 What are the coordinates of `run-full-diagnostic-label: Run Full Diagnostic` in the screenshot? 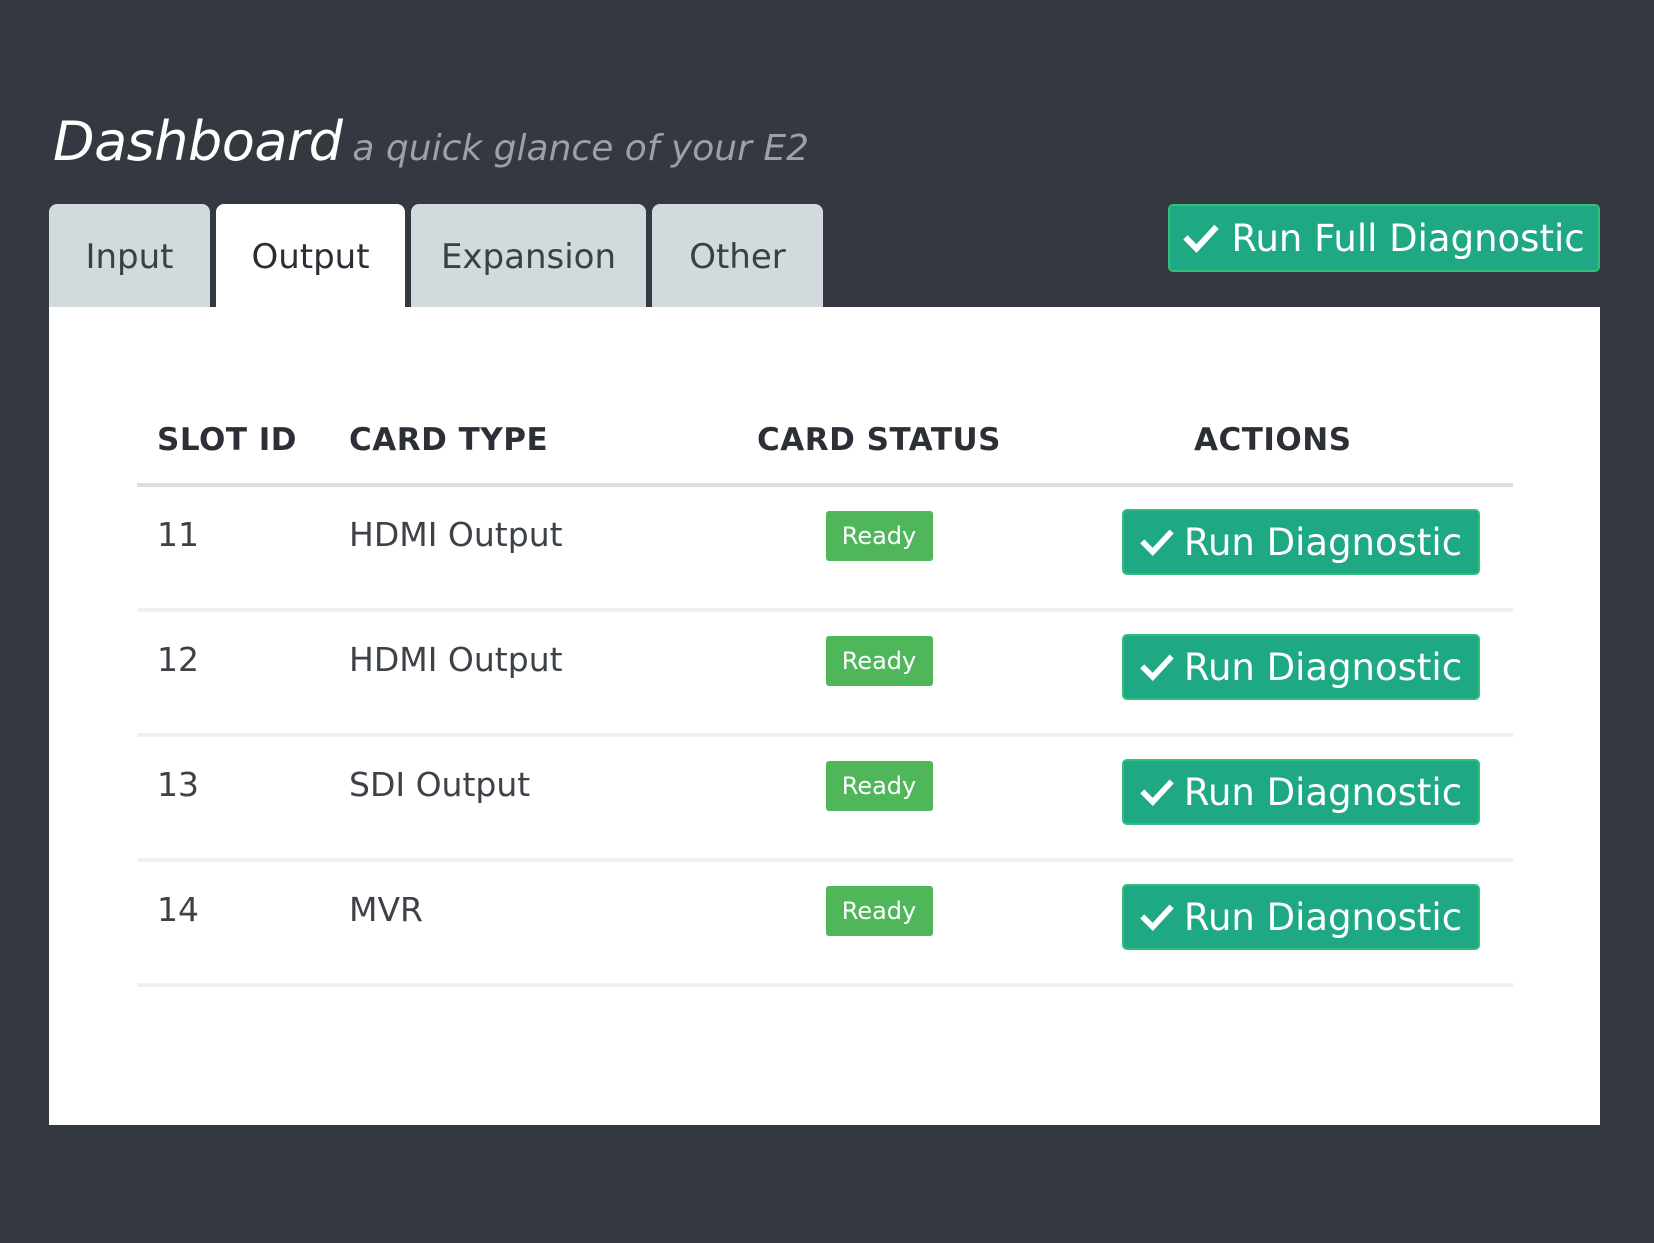 It's located at (1408, 238).